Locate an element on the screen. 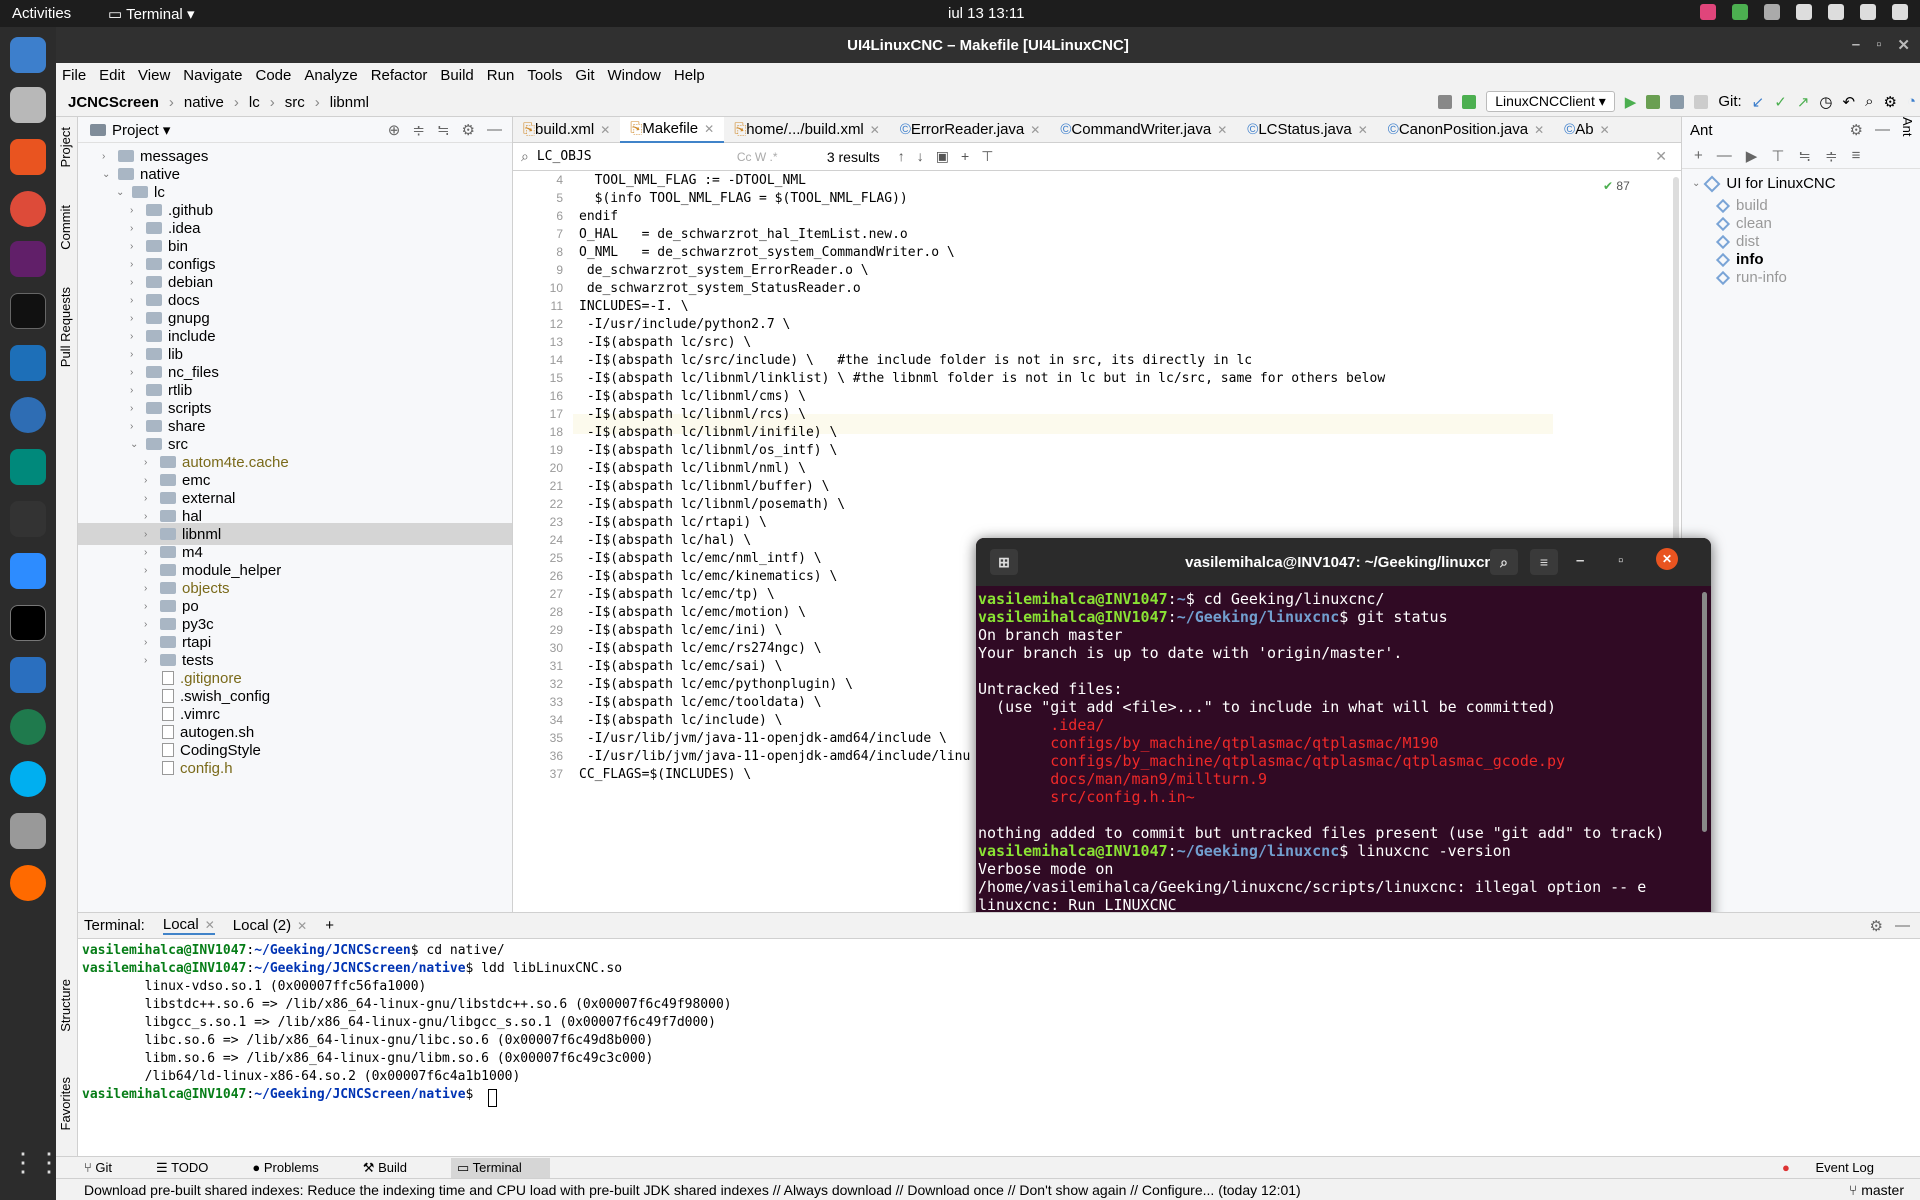 The width and height of the screenshot is (1920, 1200). hamburger-menu-icon: ≡ is located at coordinates (1544, 562).